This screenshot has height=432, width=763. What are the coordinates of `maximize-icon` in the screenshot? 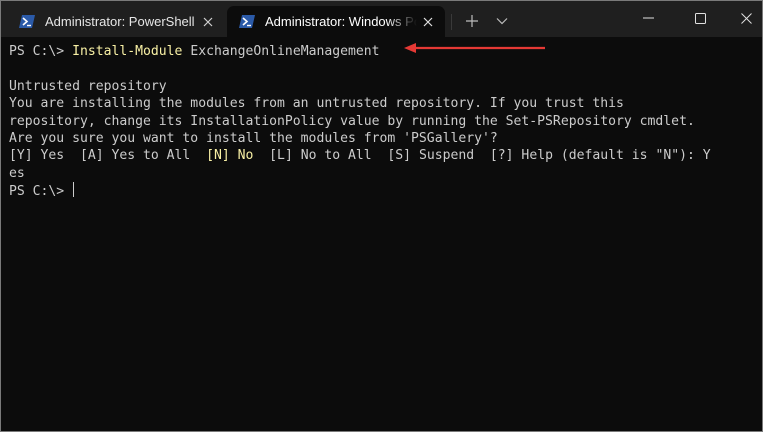 It's located at (700, 18).